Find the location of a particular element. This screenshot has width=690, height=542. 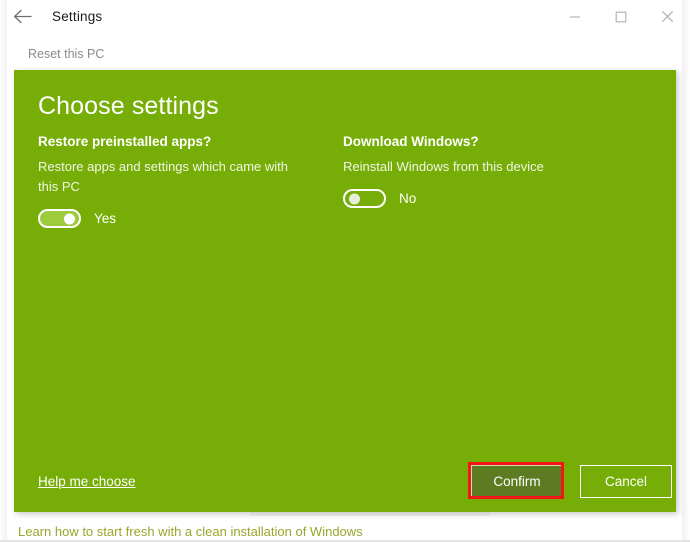

window-controls is located at coordinates (621, 17).